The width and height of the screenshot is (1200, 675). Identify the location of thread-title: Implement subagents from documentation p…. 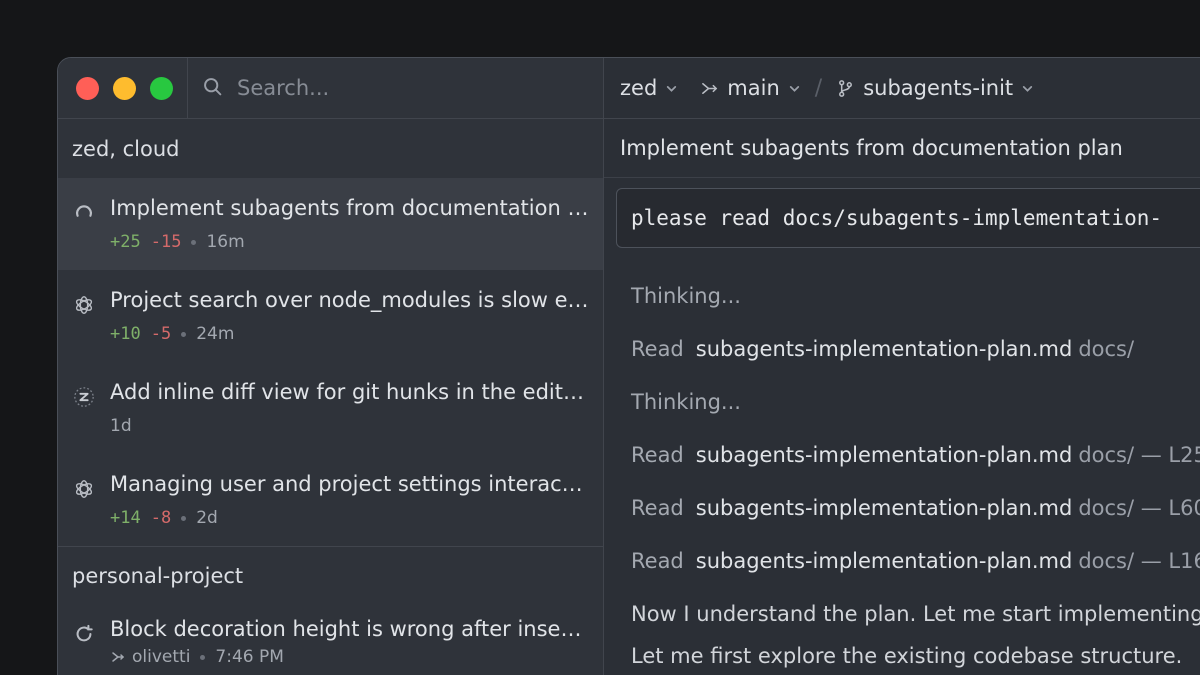
(350, 208).